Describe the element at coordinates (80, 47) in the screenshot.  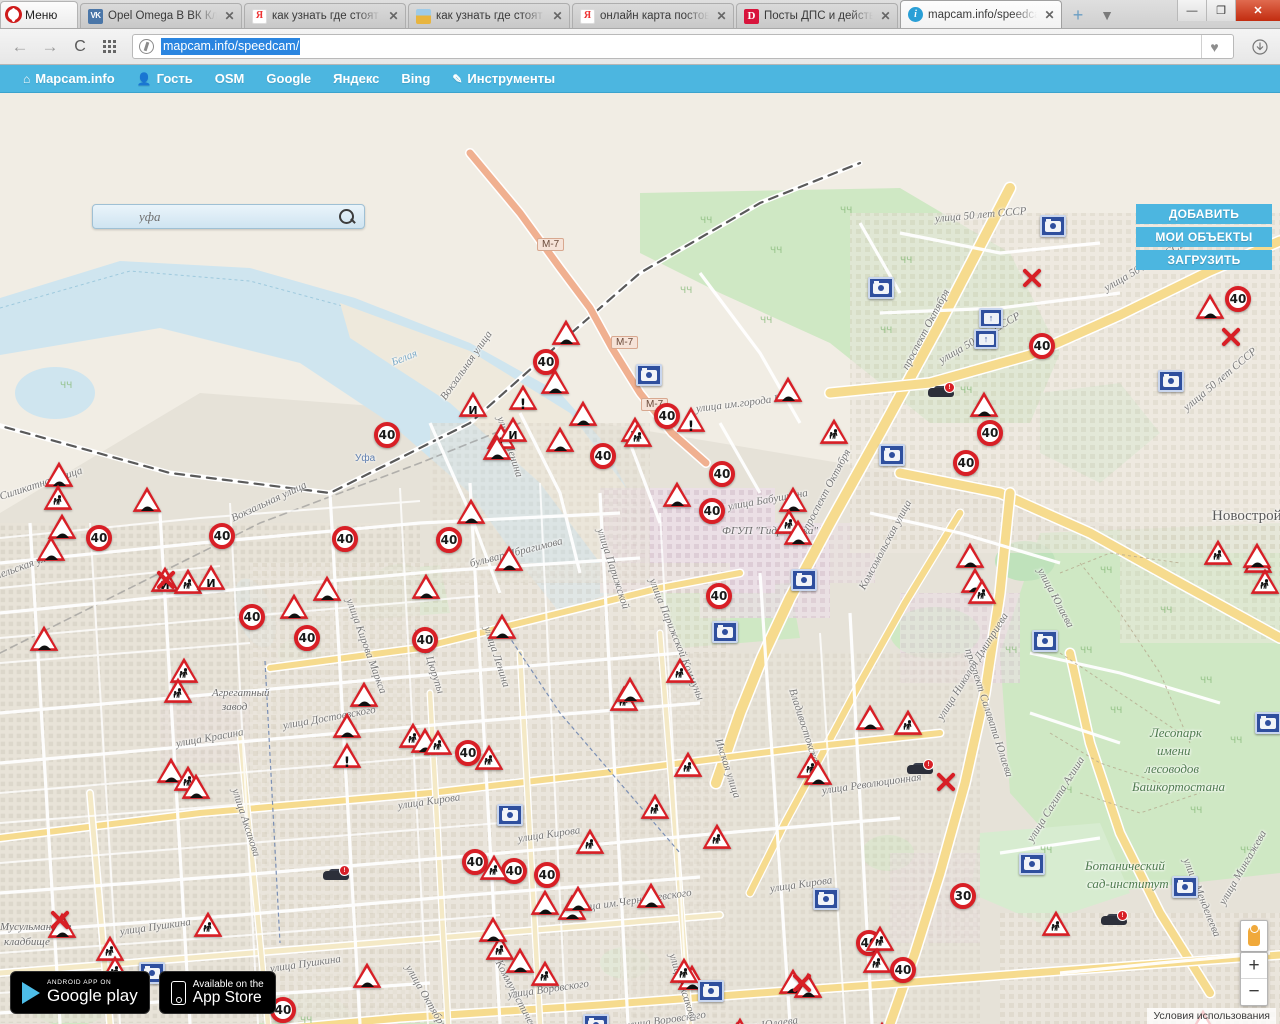
I see `reload-icon: C` at that location.